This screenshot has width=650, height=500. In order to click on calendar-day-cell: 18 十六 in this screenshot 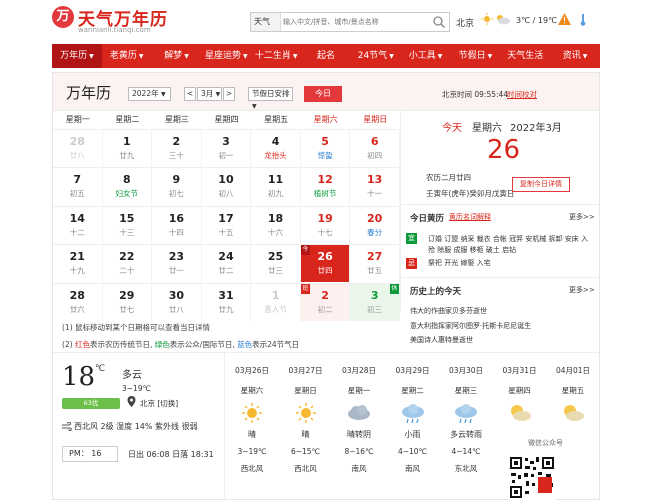, I will do `click(276, 224)`.